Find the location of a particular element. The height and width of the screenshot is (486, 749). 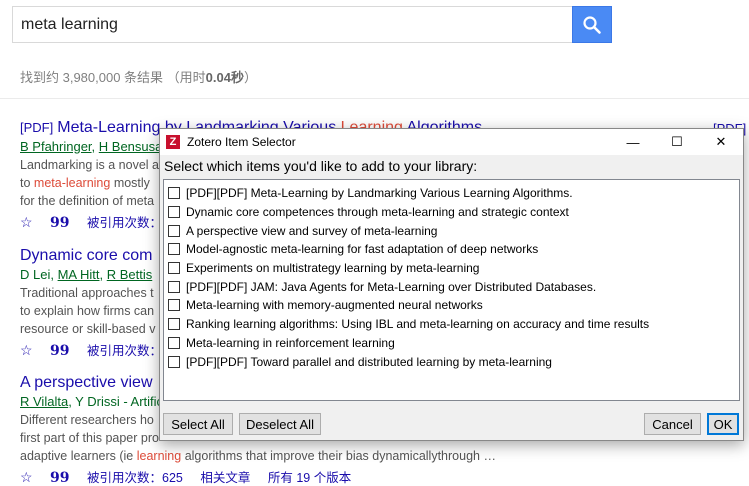

minimize-icon: — is located at coordinates (633, 142).